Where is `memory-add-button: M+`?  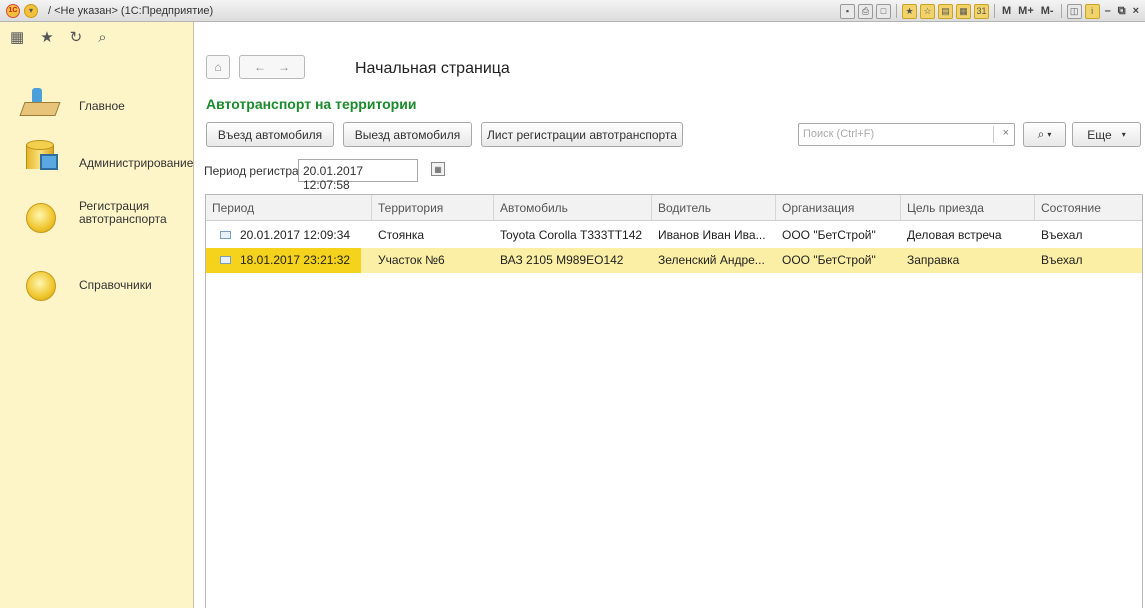 memory-add-button: M+ is located at coordinates (1026, 11).